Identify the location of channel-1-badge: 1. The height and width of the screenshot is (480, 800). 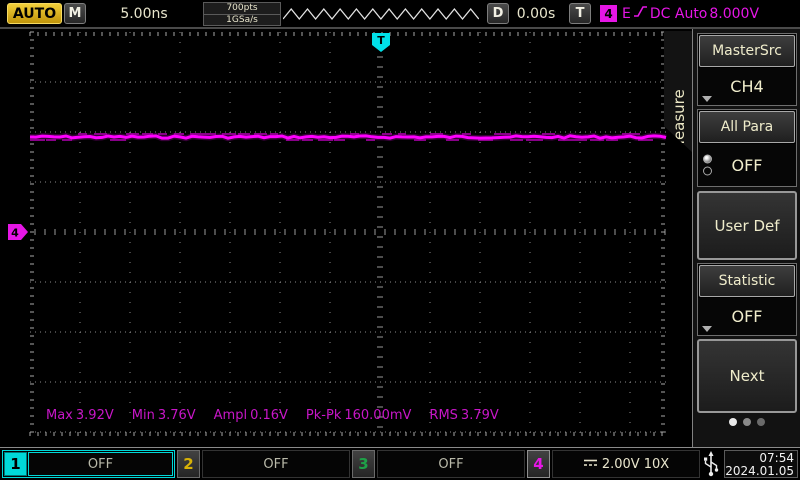
(15, 464).